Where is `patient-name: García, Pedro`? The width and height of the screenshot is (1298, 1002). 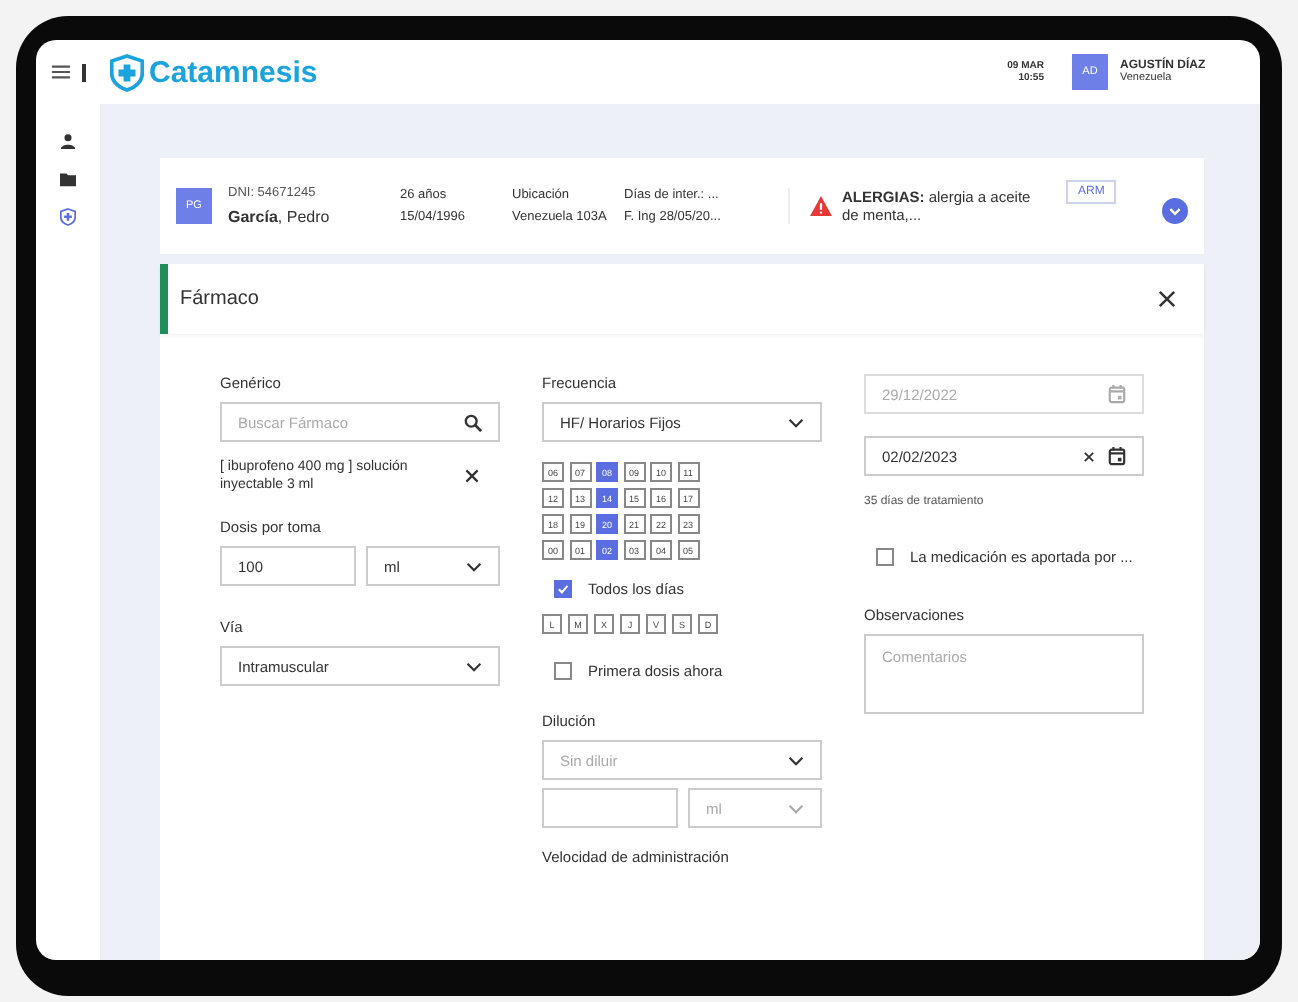
patient-name: García, Pedro is located at coordinates (280, 217).